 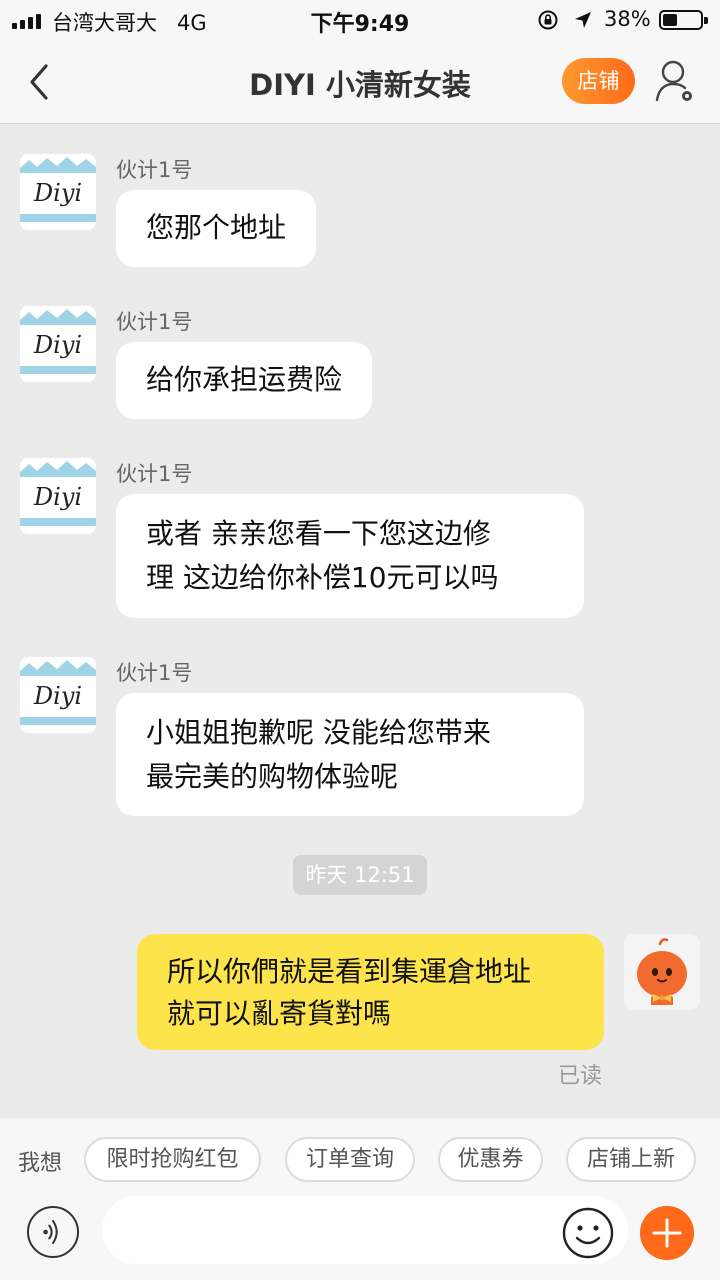 What do you see at coordinates (365, 1230) in the screenshot?
I see `message-input` at bounding box center [365, 1230].